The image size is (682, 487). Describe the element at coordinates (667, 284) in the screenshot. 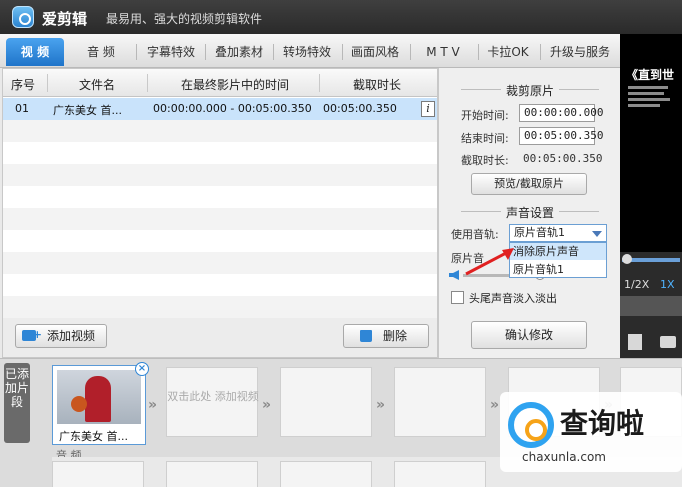

I see `speed-1x-button: 1X` at that location.